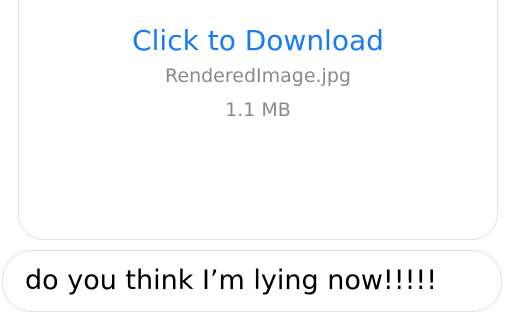  Describe the element at coordinates (231, 280) in the screenshot. I see `message-text: do you think I’m lying now!!!!!` at that location.